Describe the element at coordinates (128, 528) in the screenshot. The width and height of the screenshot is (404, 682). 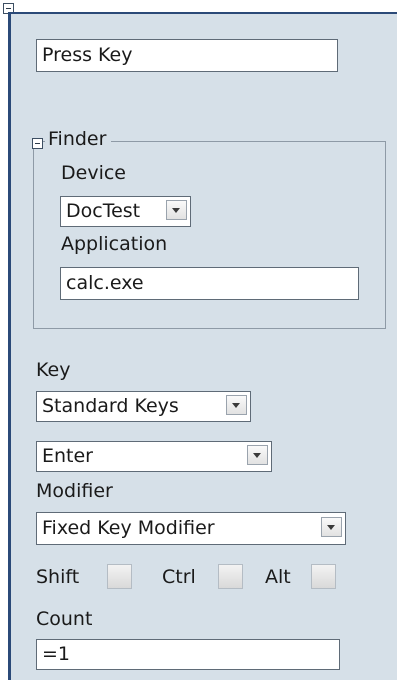
I see `modifier-value: Fixed Key Modifier` at that location.